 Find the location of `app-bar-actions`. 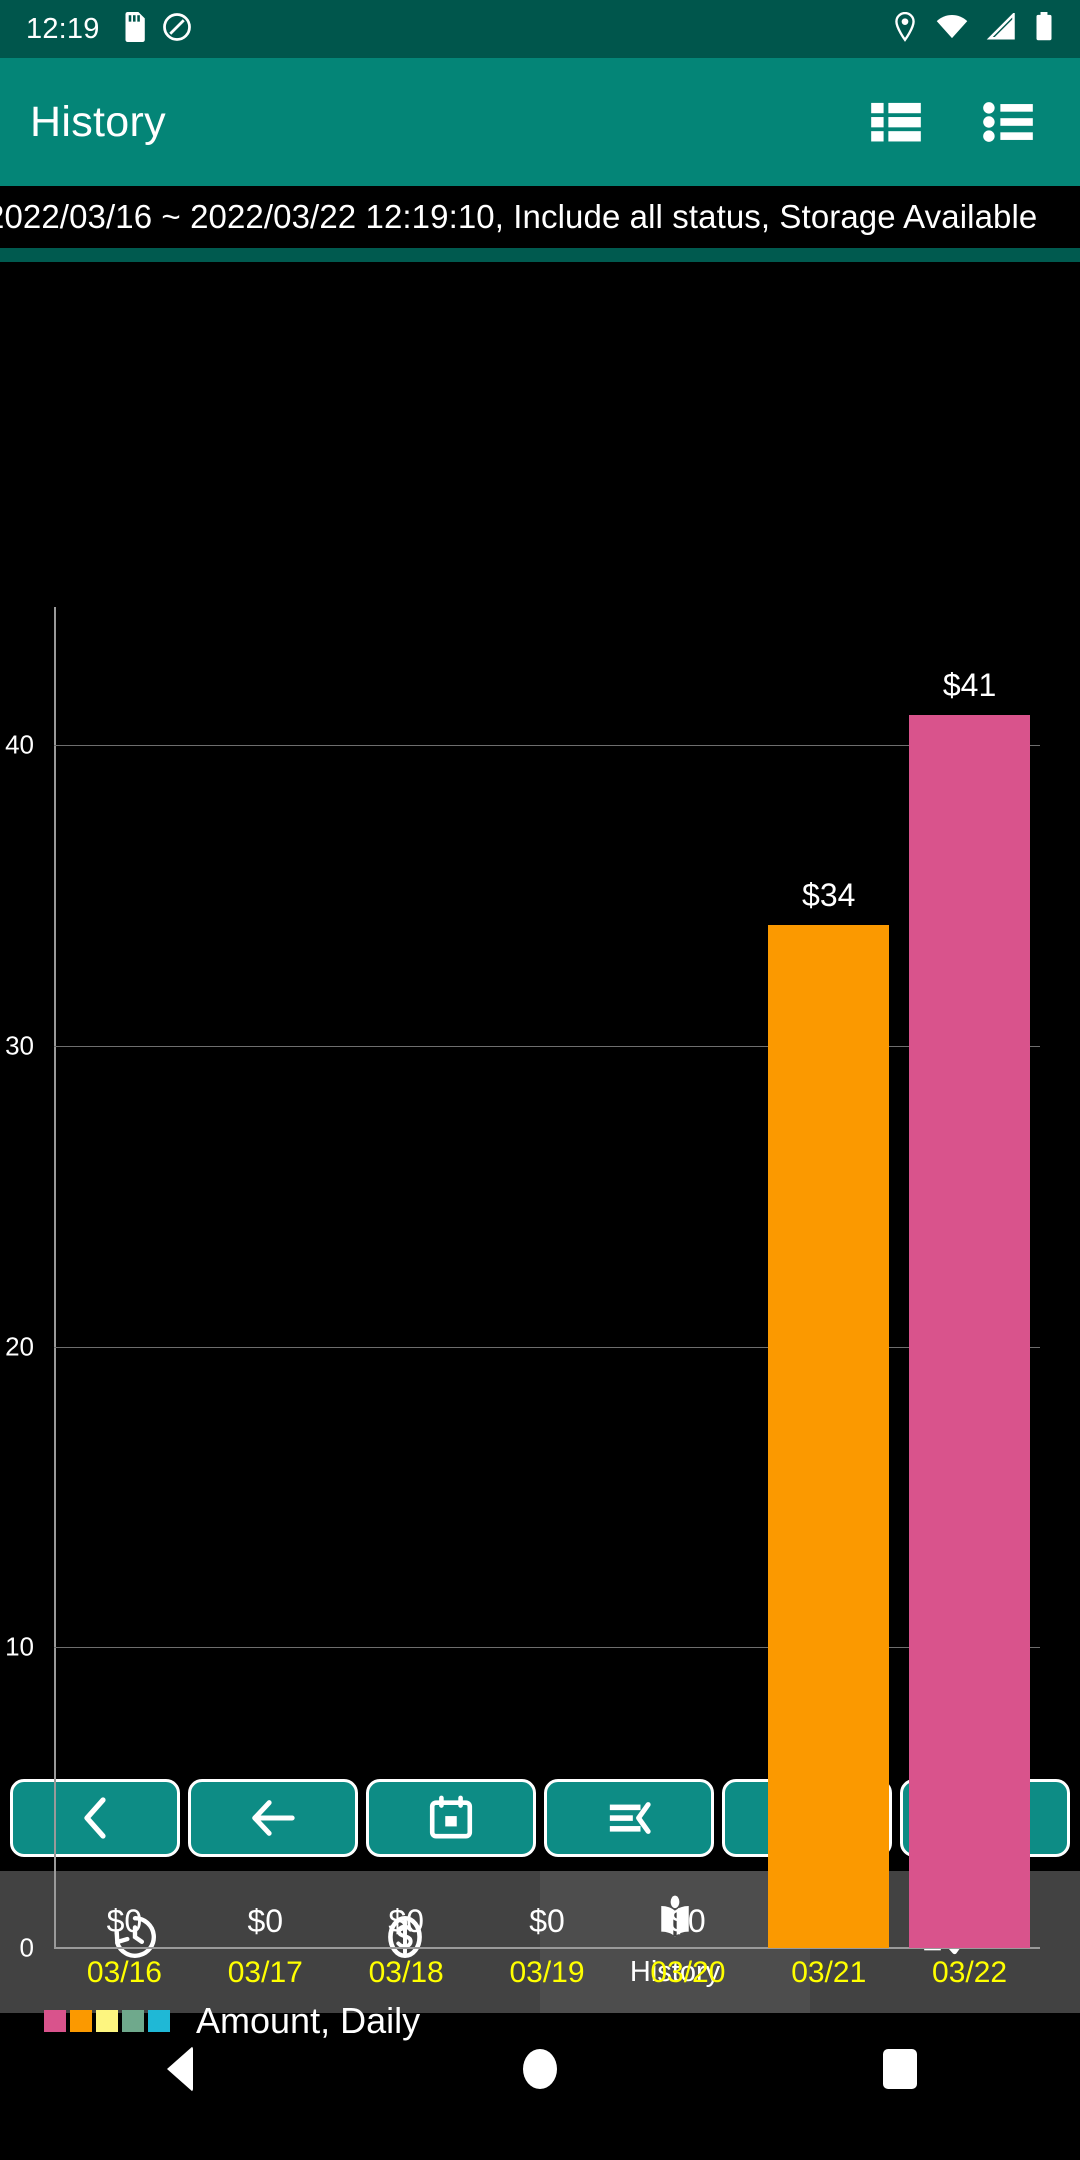

app-bar-actions is located at coordinates (959, 122).